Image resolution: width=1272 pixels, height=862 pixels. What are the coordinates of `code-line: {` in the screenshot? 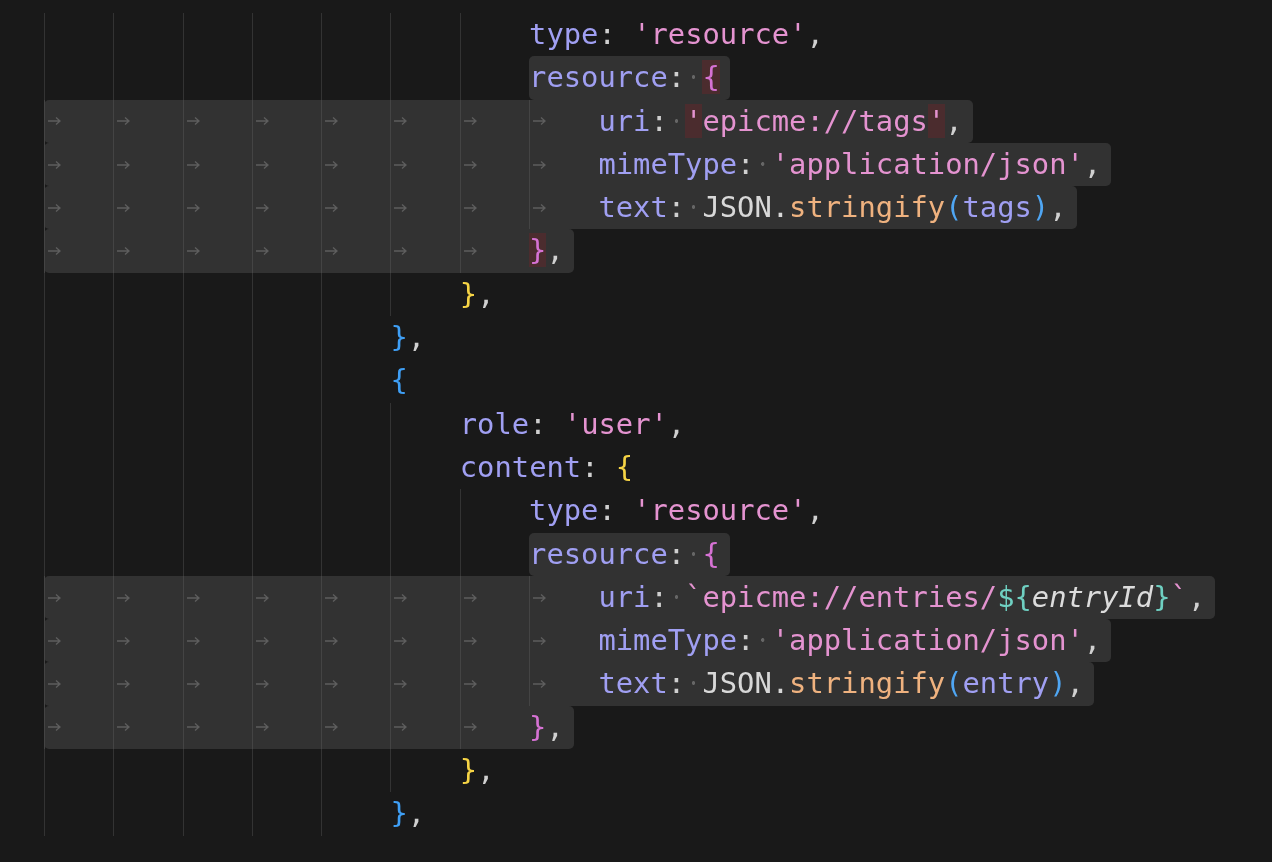 It's located at (399, 381).